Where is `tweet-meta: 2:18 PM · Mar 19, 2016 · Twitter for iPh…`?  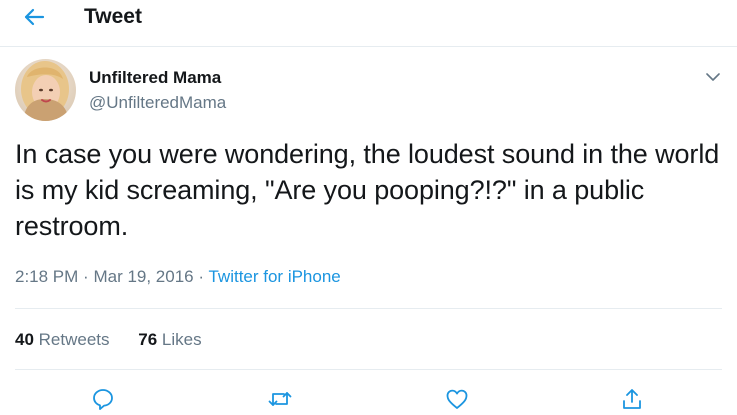
tweet-meta: 2:18 PM · Mar 19, 2016 · Twitter for iPh… is located at coordinates (178, 277).